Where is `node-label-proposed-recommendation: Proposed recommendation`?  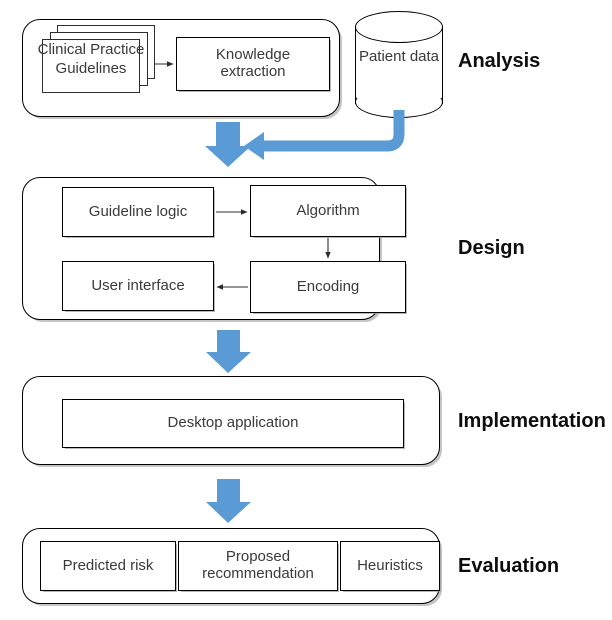
node-label-proposed-recommendation: Proposed recommendation is located at coordinates (258, 565).